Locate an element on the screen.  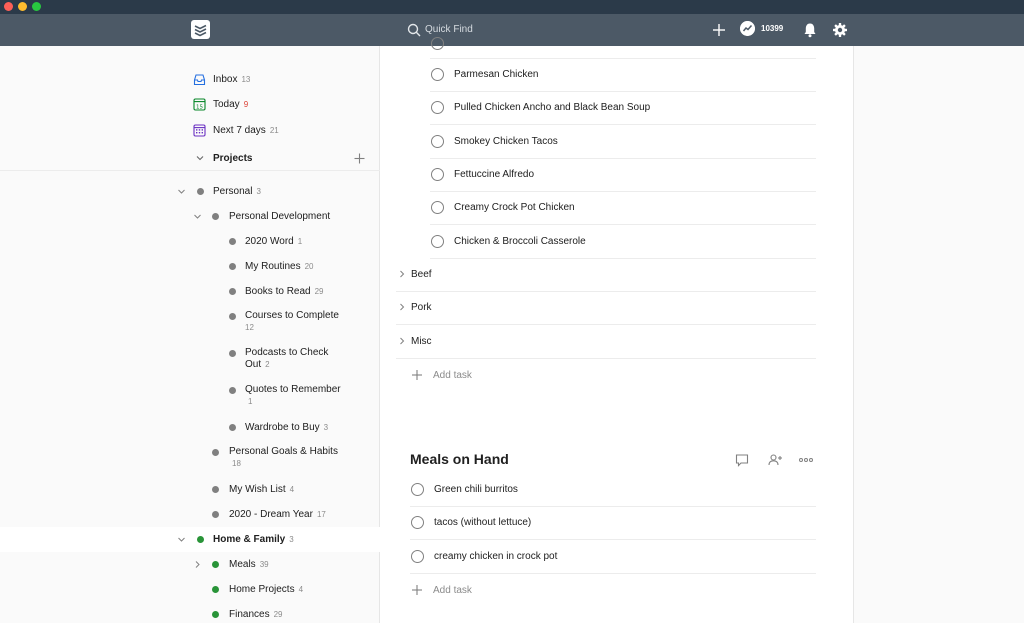
task-content: creamy chicken in crock pot is located at coordinates (496, 556).